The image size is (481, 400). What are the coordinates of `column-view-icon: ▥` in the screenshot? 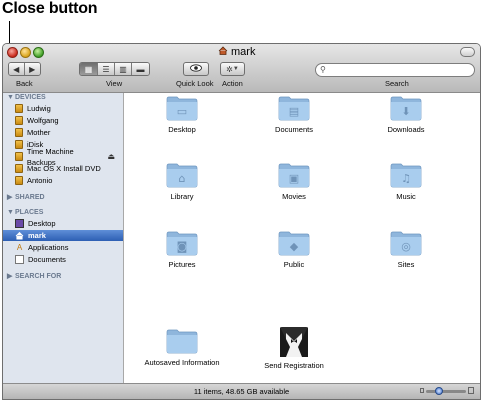 It's located at (123, 69).